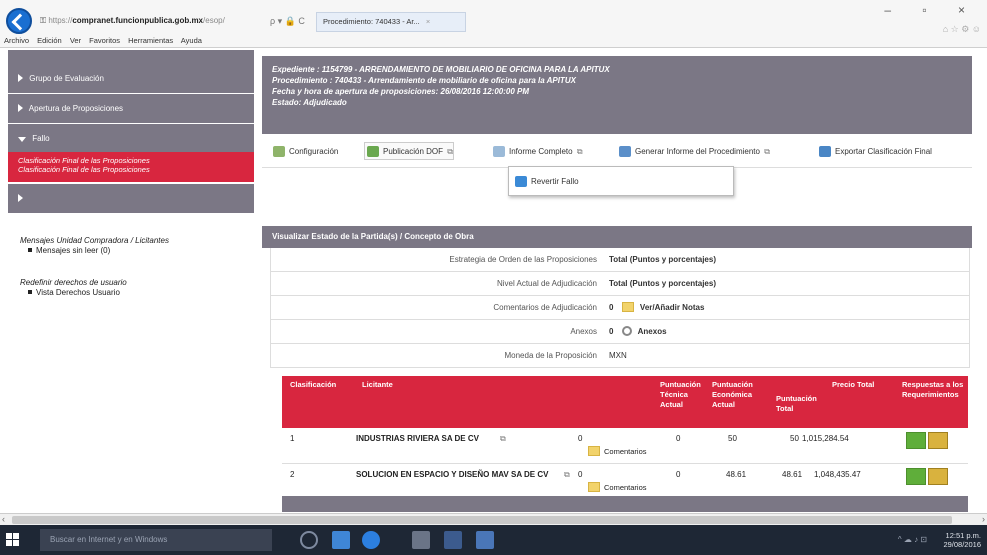 The image size is (987, 555). What do you see at coordinates (874, 151) in the screenshot?
I see `exportar-clasificacion-button: Exportar Clasificación Final` at bounding box center [874, 151].